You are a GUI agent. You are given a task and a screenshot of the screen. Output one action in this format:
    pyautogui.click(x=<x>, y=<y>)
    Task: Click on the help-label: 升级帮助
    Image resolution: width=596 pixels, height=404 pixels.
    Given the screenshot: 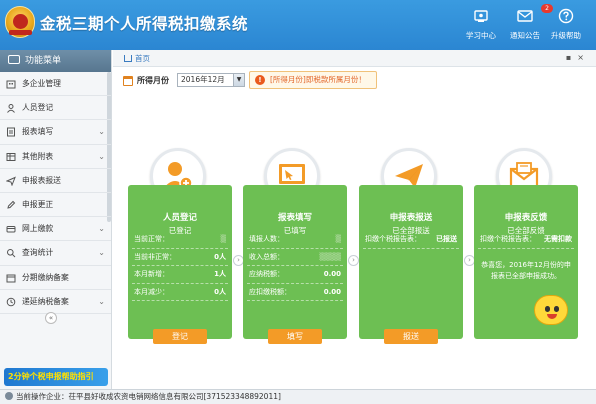 What is the action you would take?
    pyautogui.click(x=566, y=35)
    